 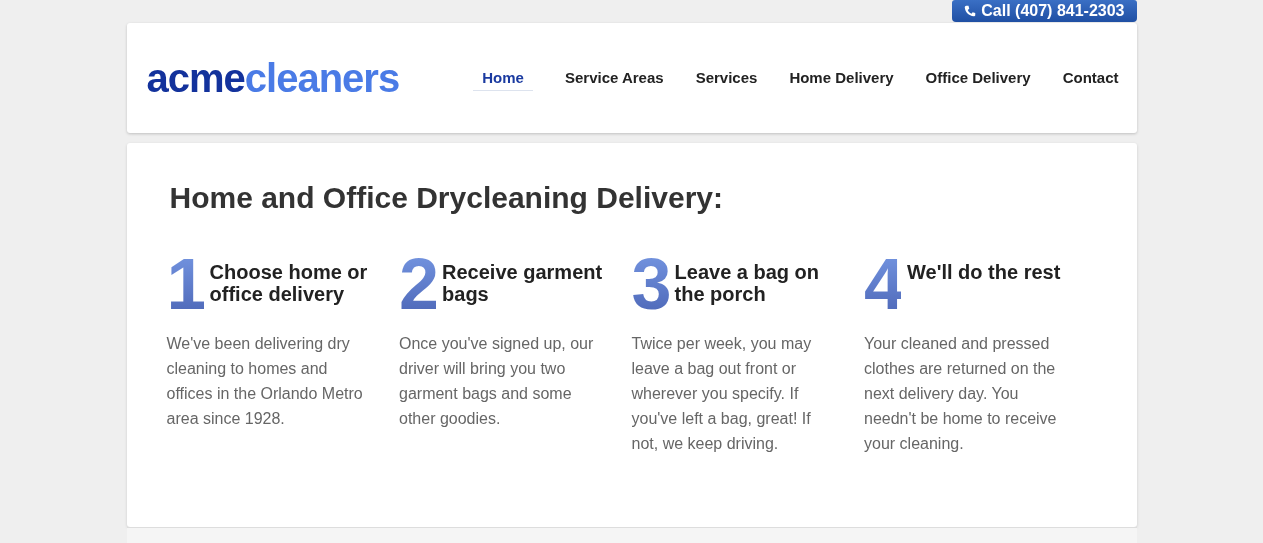 I want to click on nav-link: Service Areas, so click(x=614, y=78).